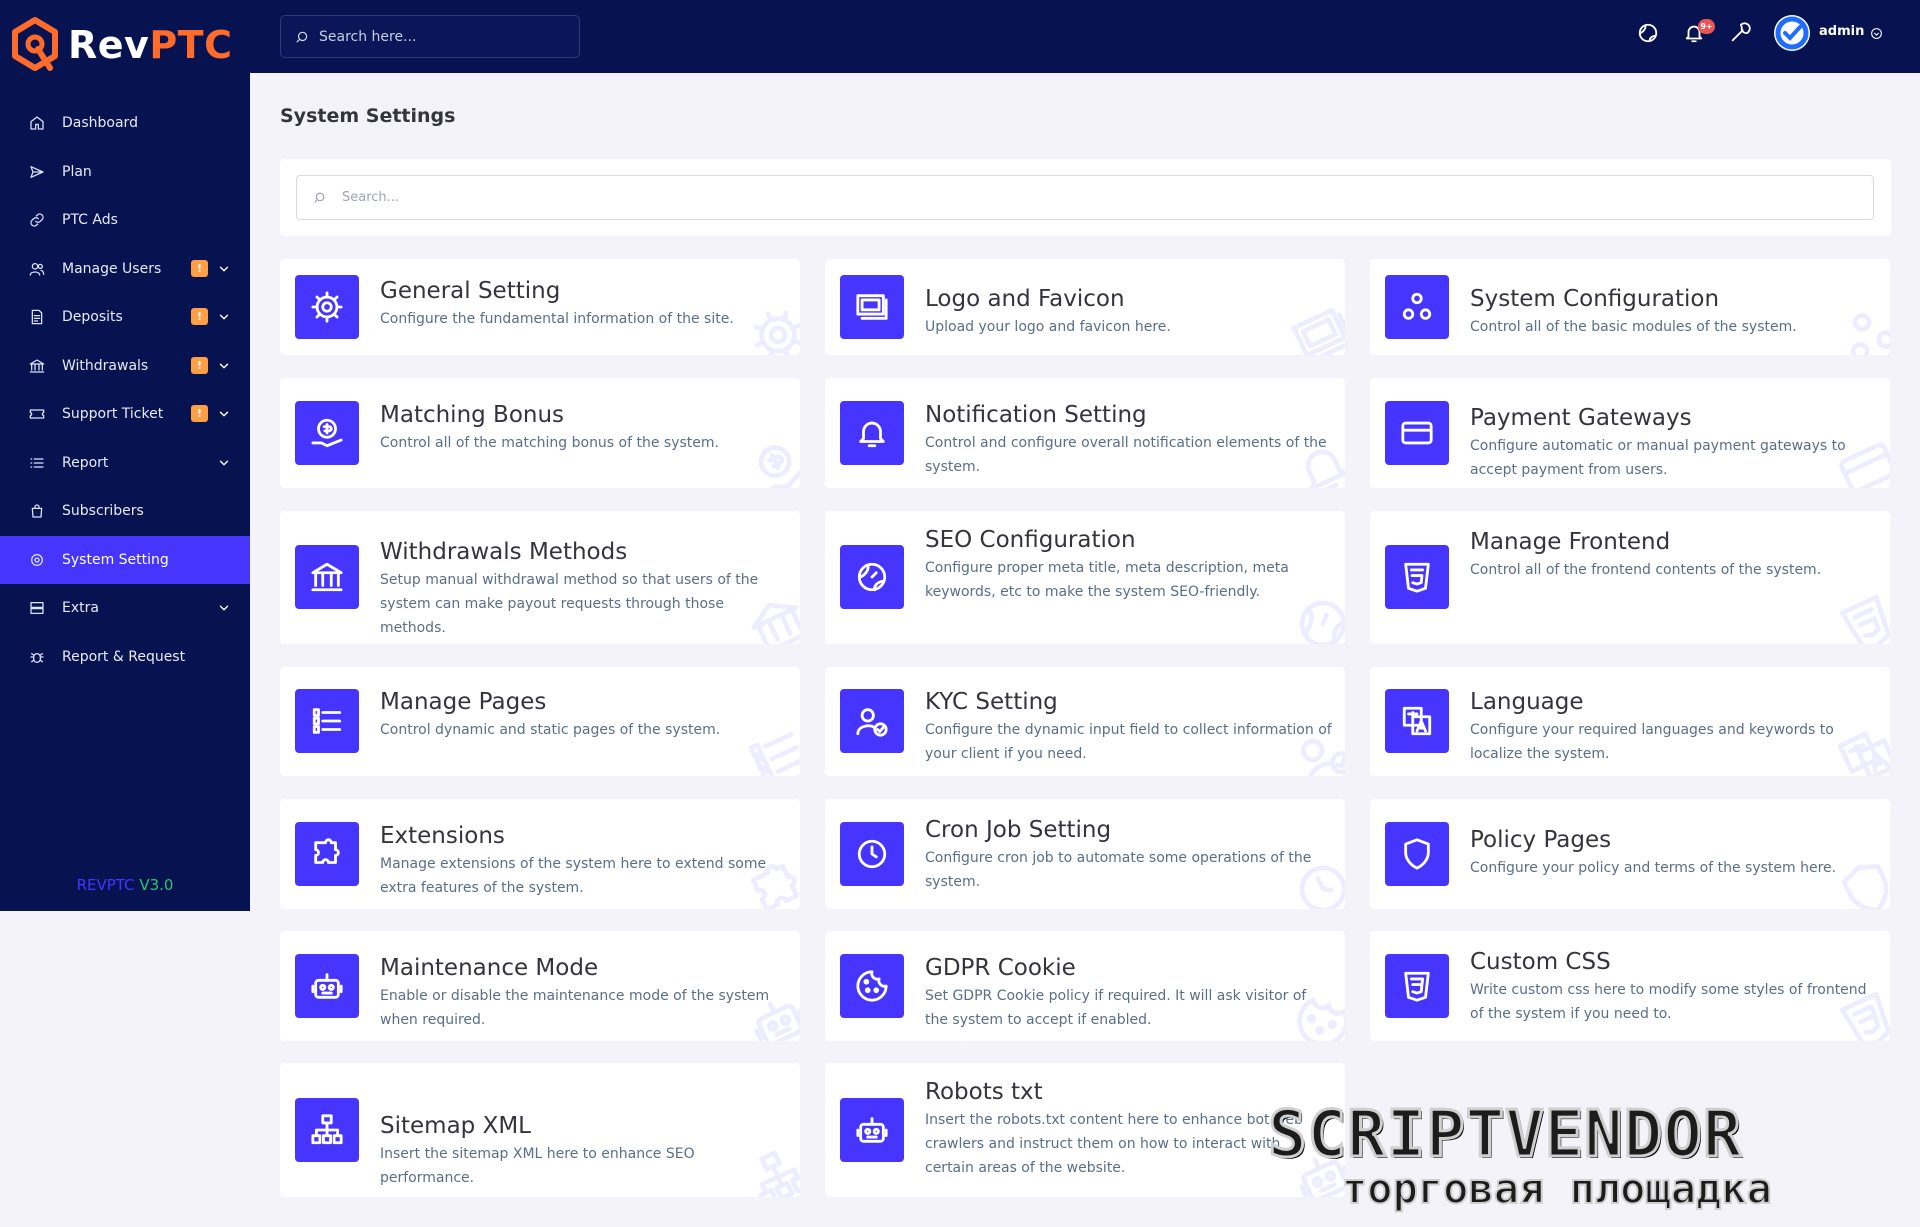  I want to click on sitemap-icon, so click(327, 1130).